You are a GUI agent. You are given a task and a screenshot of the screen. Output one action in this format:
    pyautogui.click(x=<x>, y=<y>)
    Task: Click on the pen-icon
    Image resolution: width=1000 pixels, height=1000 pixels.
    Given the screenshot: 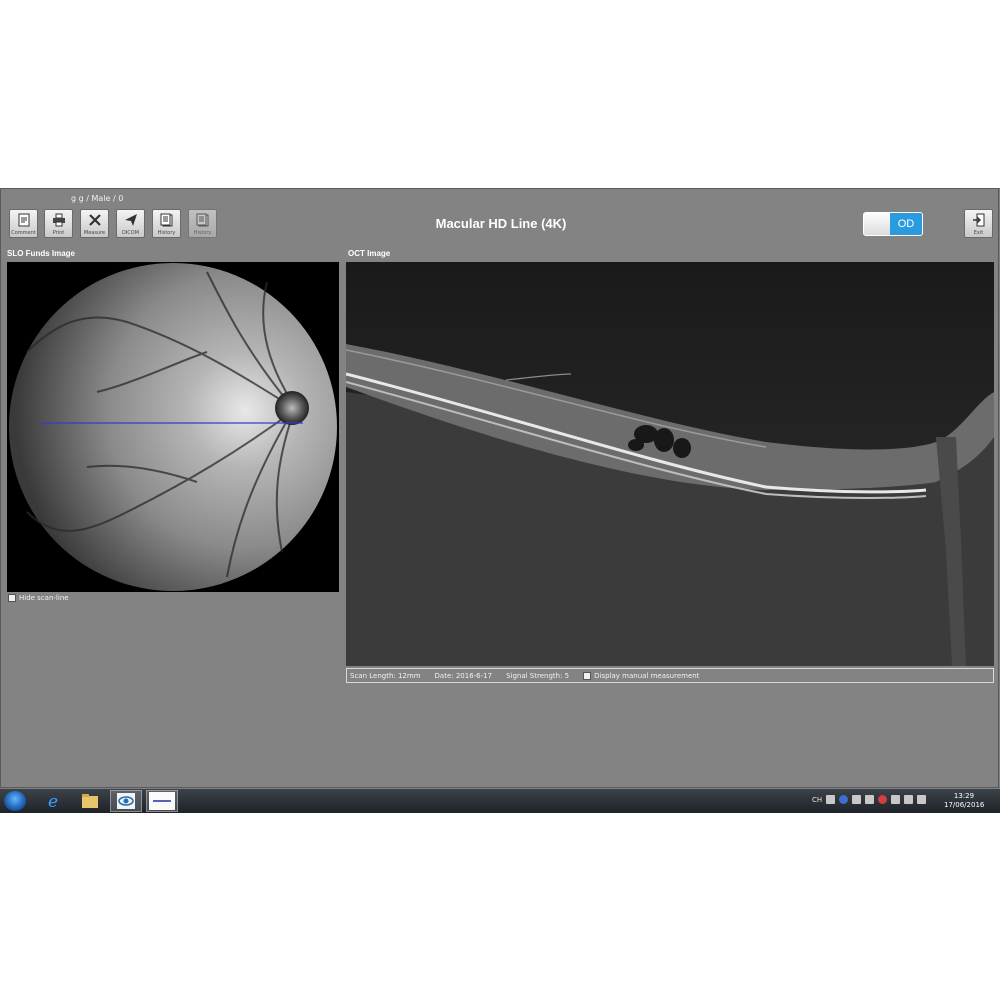 What is the action you would take?
    pyautogui.click(x=857, y=799)
    